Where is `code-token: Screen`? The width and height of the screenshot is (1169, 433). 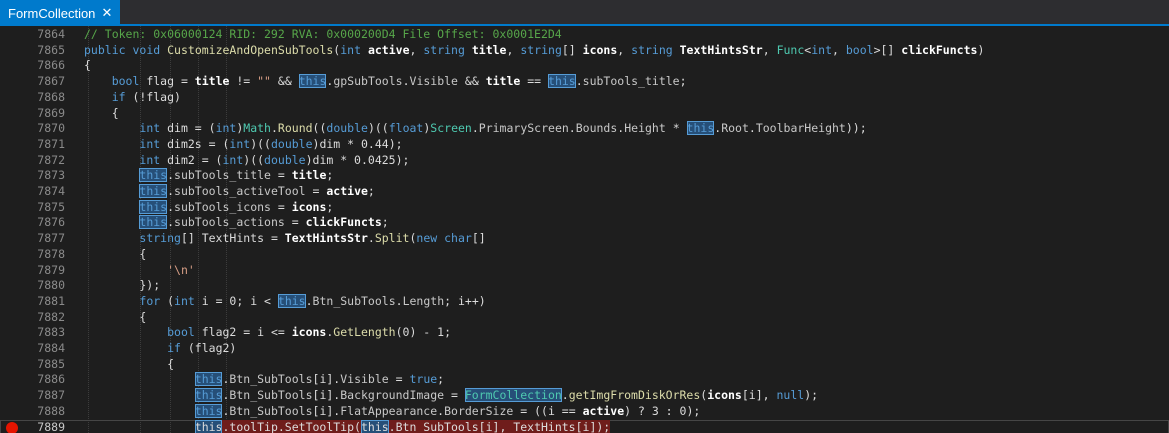 code-token: Screen is located at coordinates (451, 128).